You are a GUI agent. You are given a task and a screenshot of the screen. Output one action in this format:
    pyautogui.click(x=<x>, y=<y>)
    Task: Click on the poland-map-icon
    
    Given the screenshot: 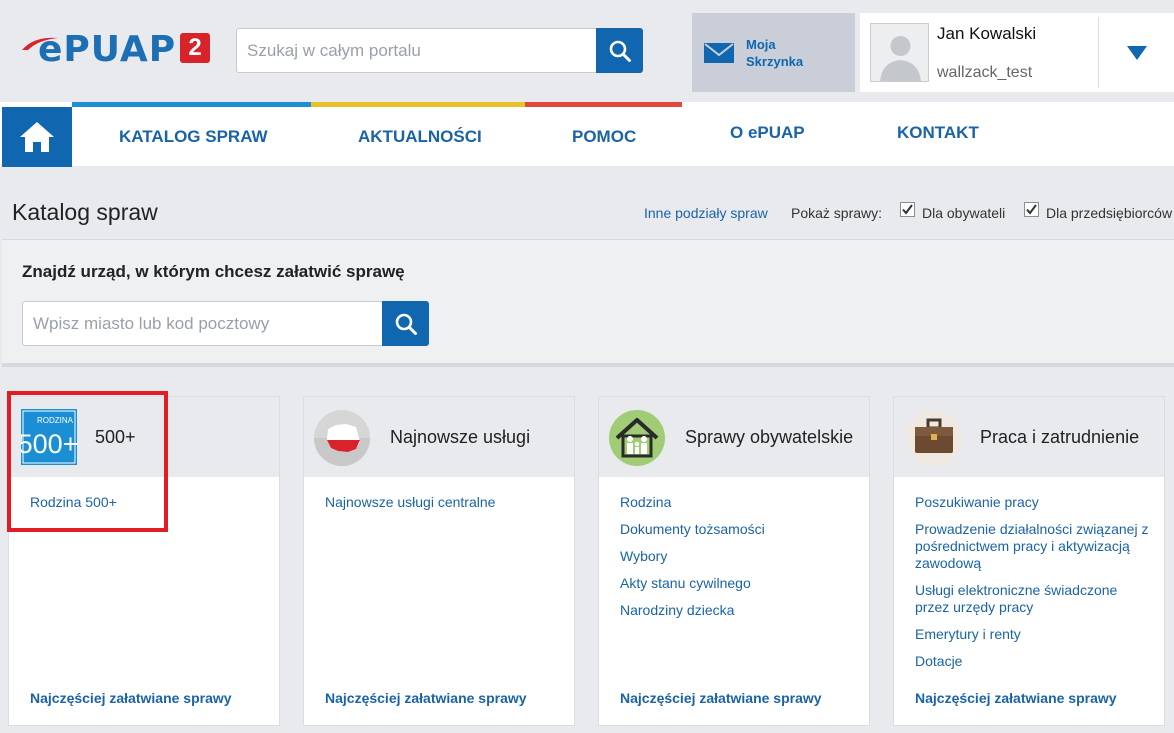 What is the action you would take?
    pyautogui.click(x=342, y=438)
    